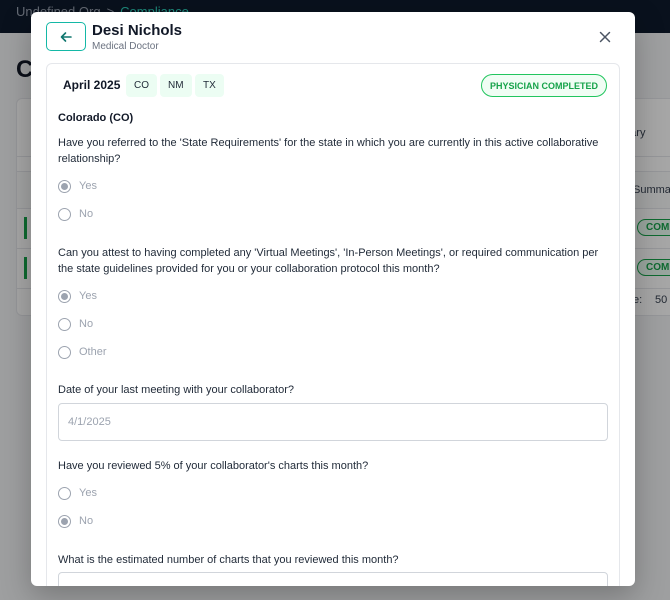  I want to click on close-button, so click(605, 37).